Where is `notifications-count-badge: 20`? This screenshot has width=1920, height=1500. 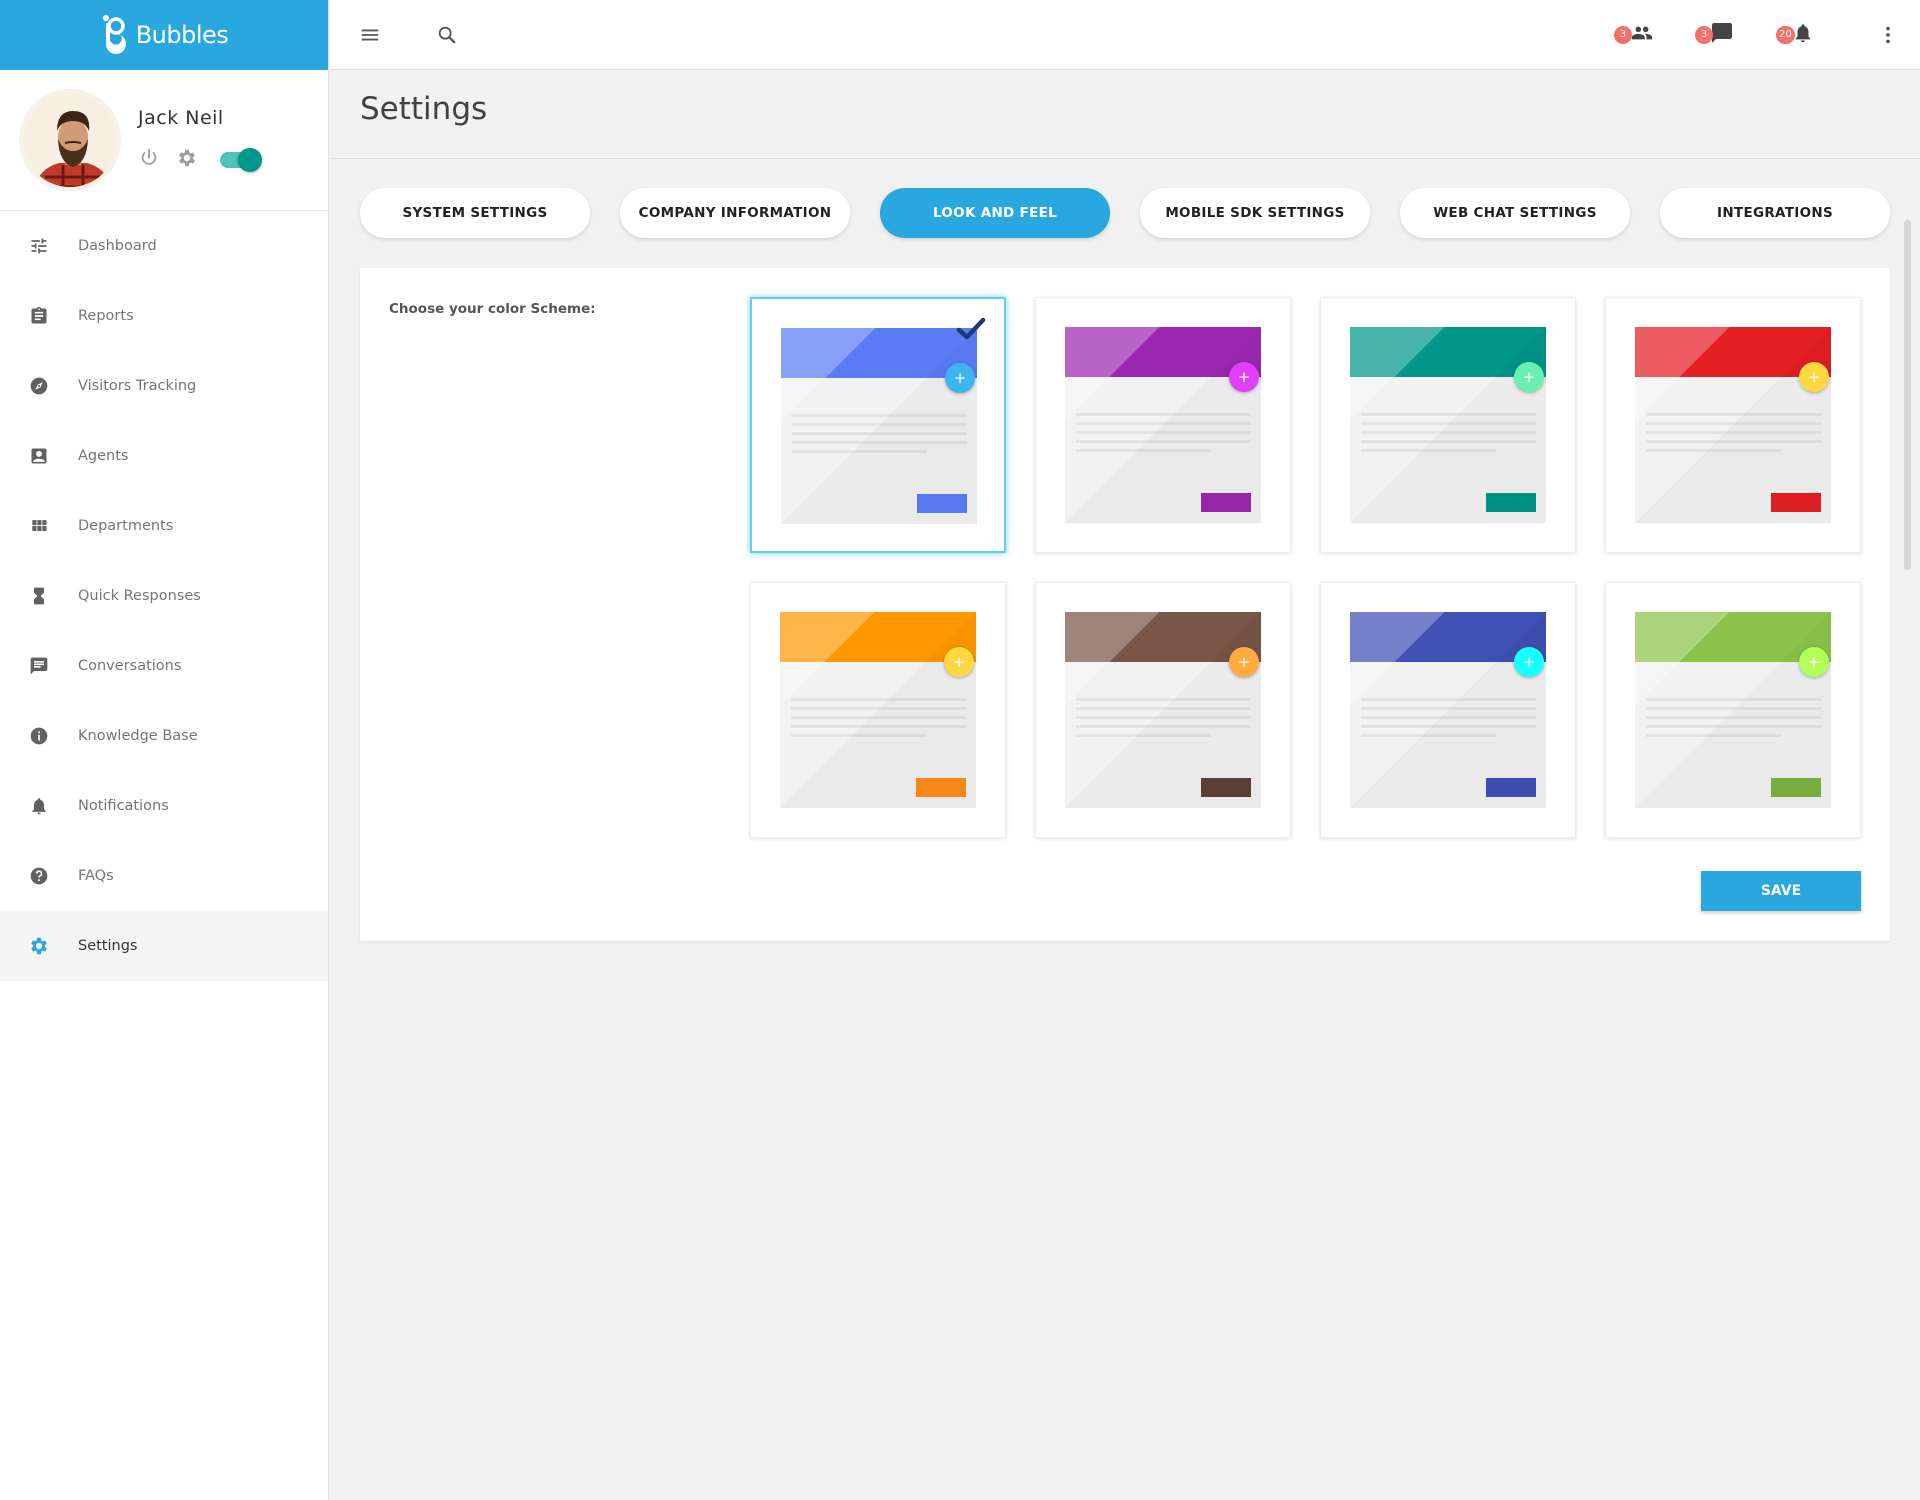 notifications-count-badge: 20 is located at coordinates (1785, 35).